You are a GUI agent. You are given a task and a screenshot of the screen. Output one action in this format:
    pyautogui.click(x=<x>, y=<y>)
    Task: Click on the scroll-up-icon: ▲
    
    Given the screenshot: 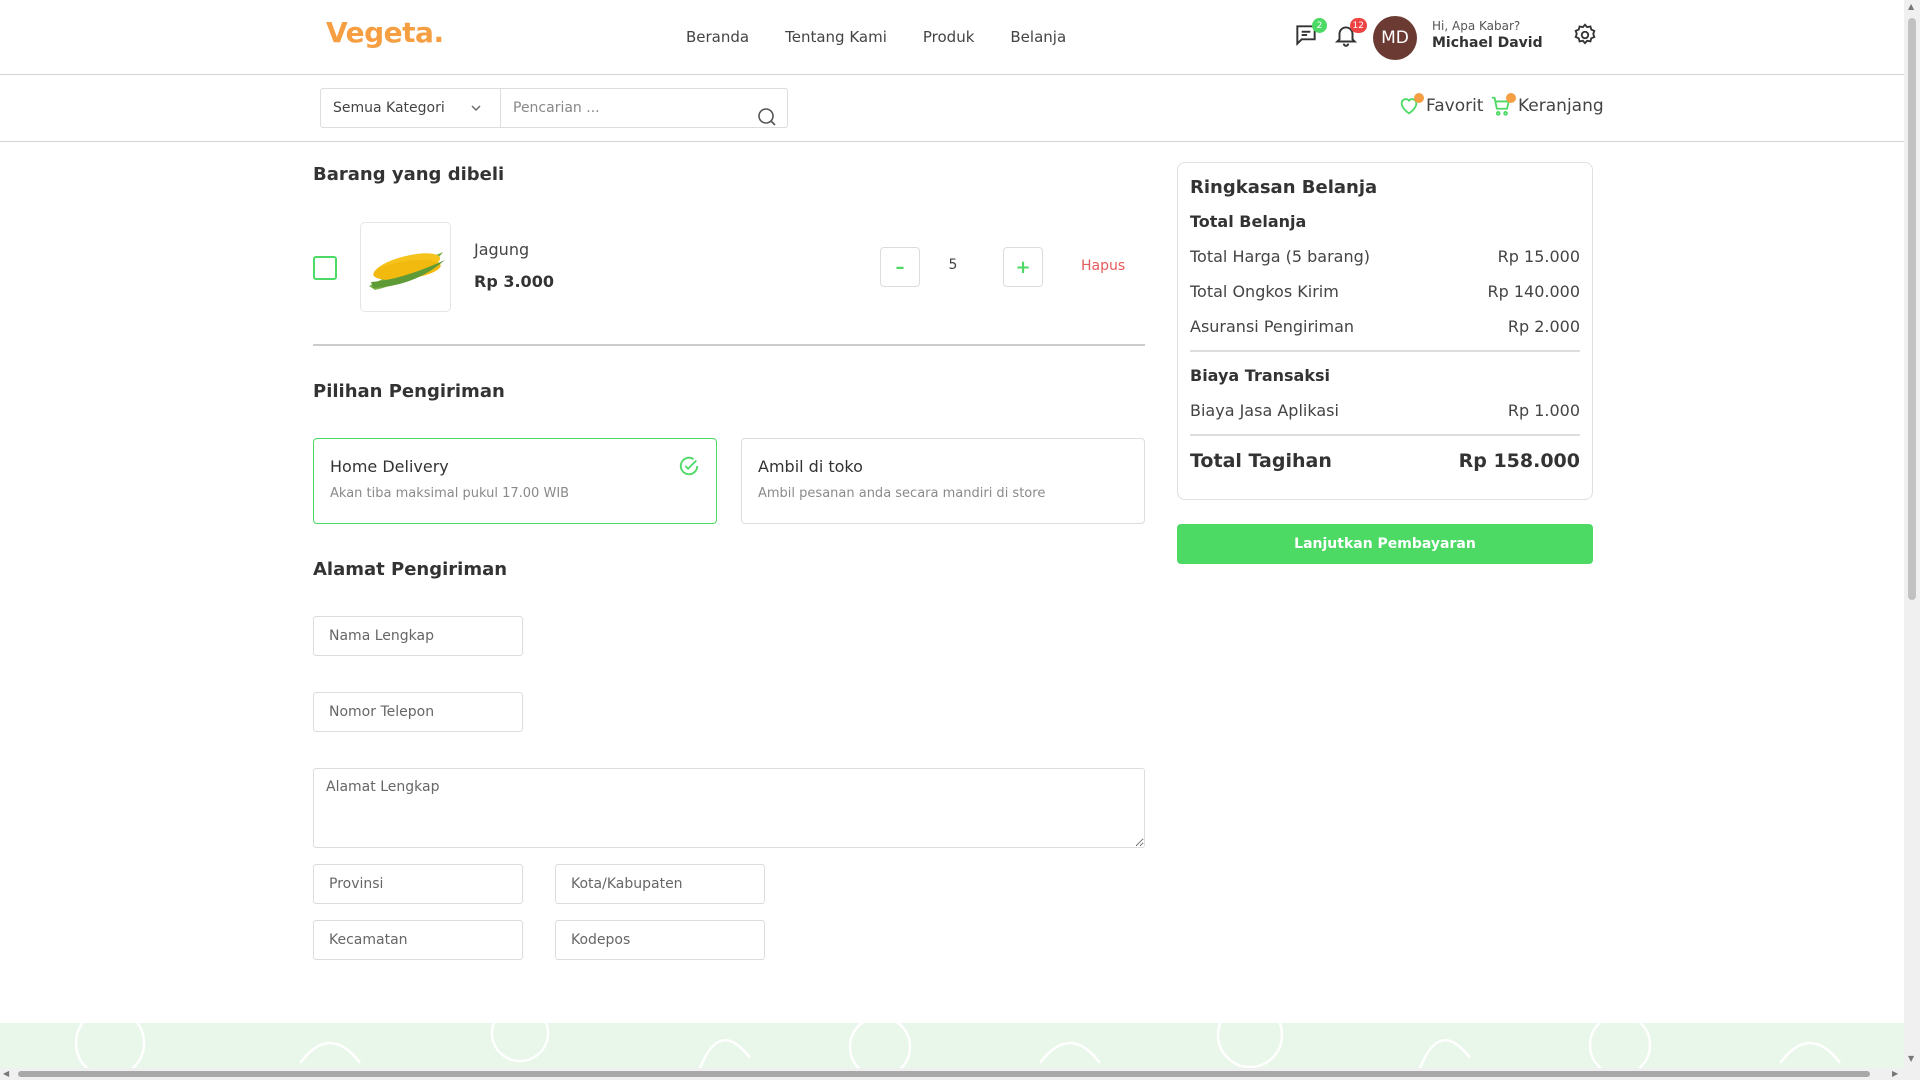 What is the action you would take?
    pyautogui.click(x=1911, y=6)
    